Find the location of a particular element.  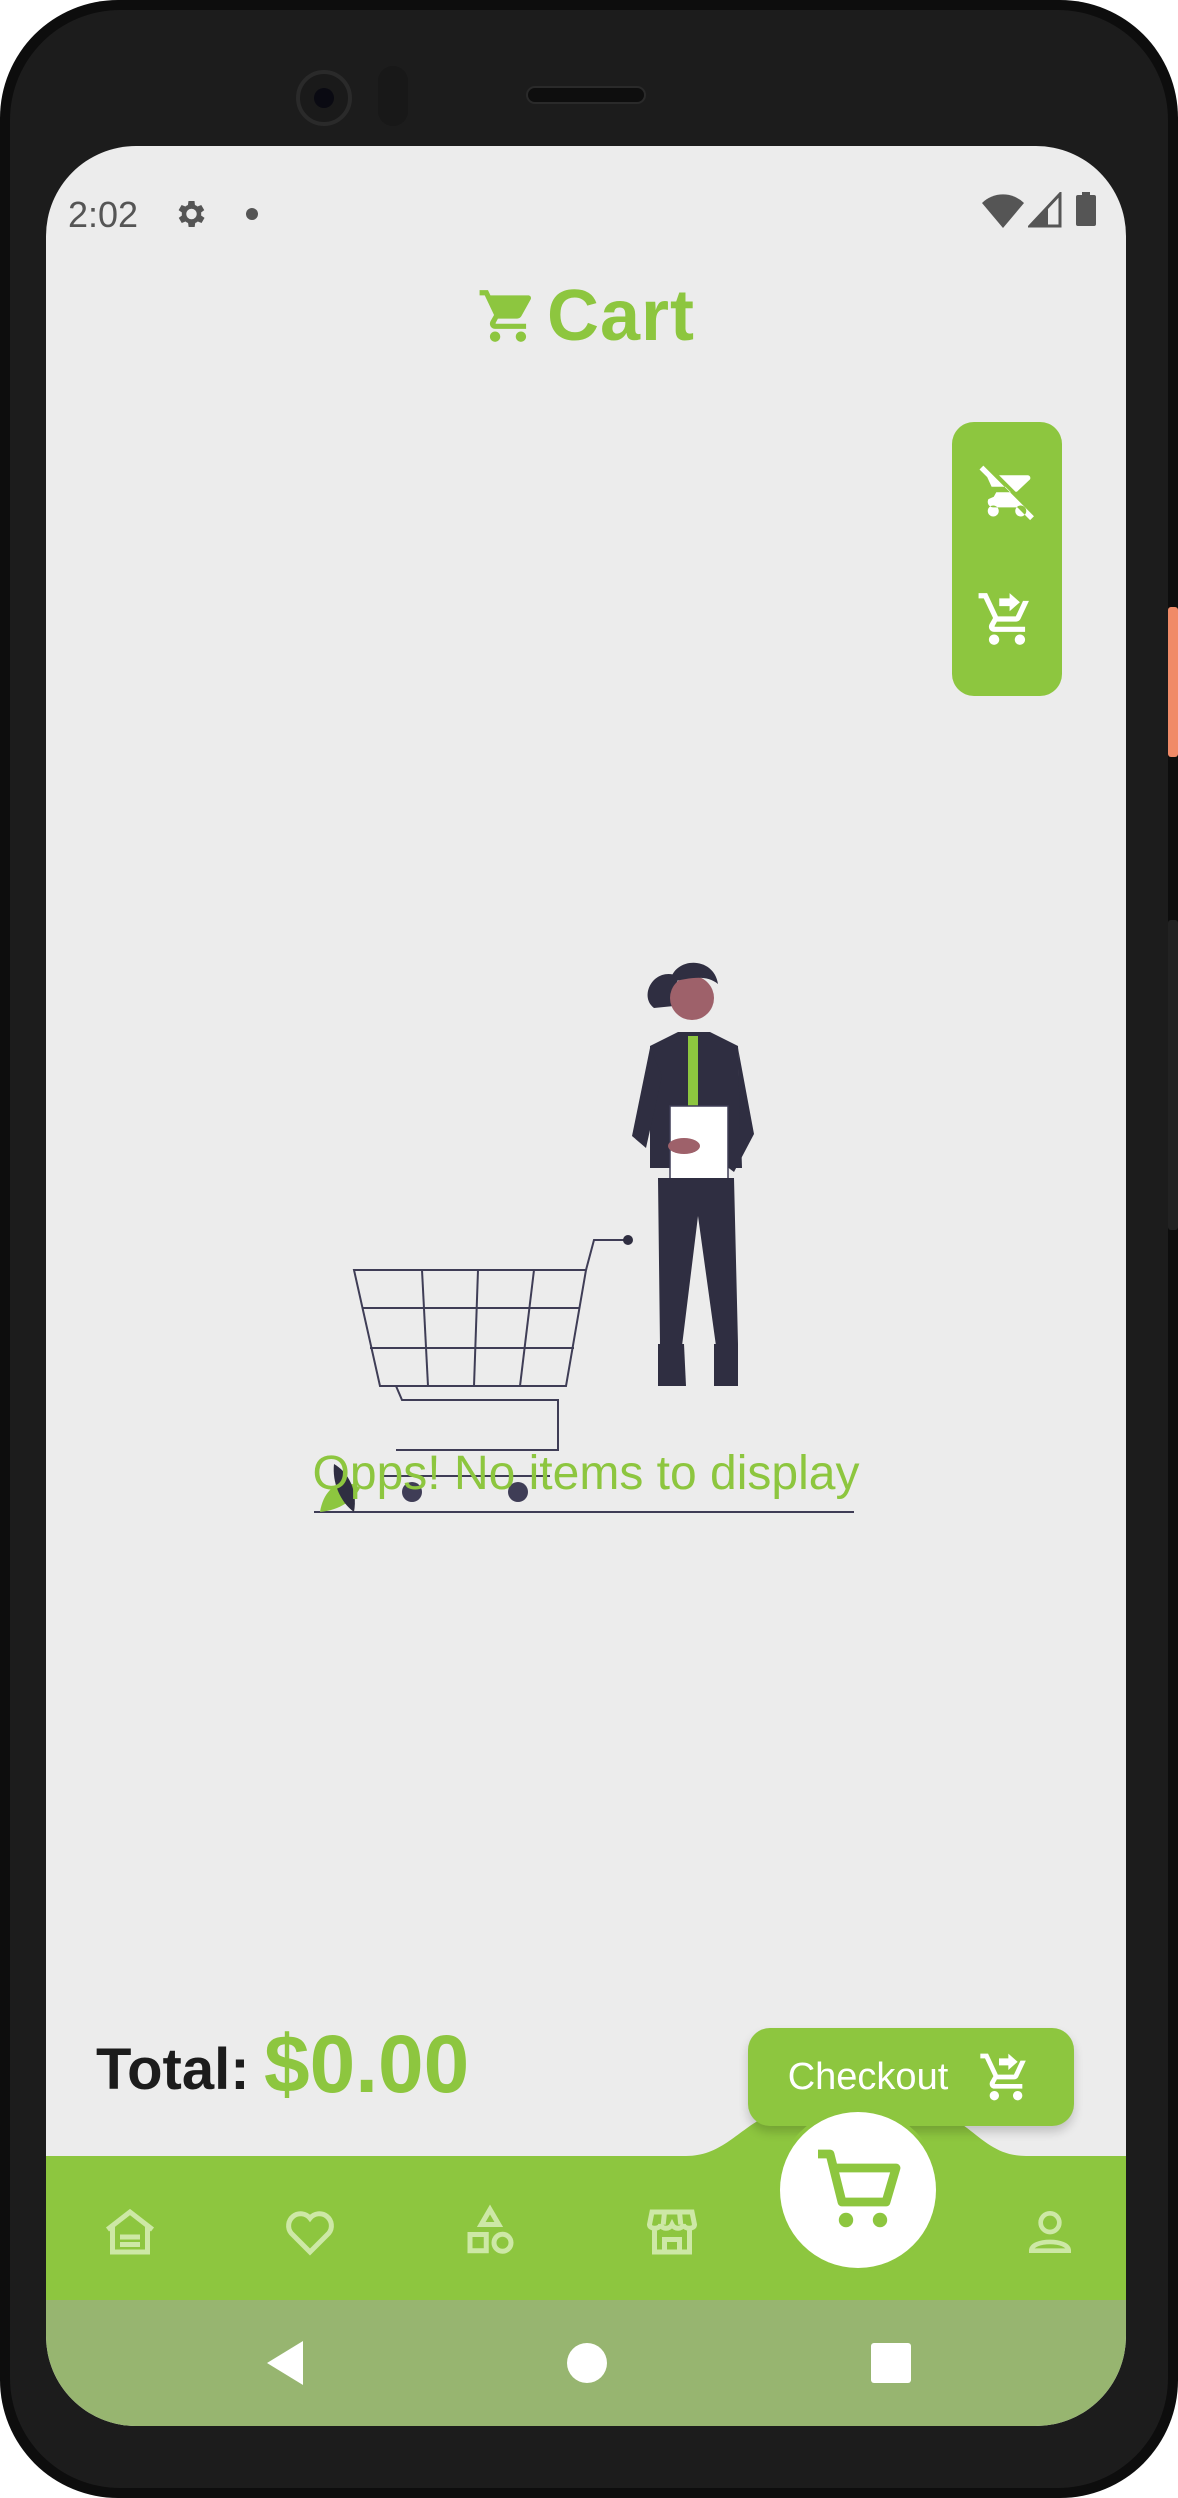

cart-actions-panel is located at coordinates (1007, 559).